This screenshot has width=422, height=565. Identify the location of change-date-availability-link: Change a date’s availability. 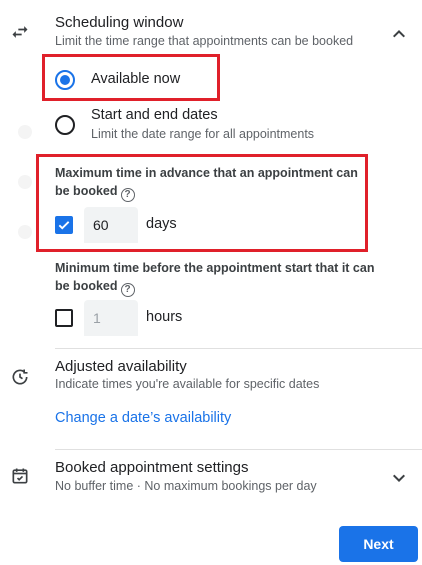
(143, 418).